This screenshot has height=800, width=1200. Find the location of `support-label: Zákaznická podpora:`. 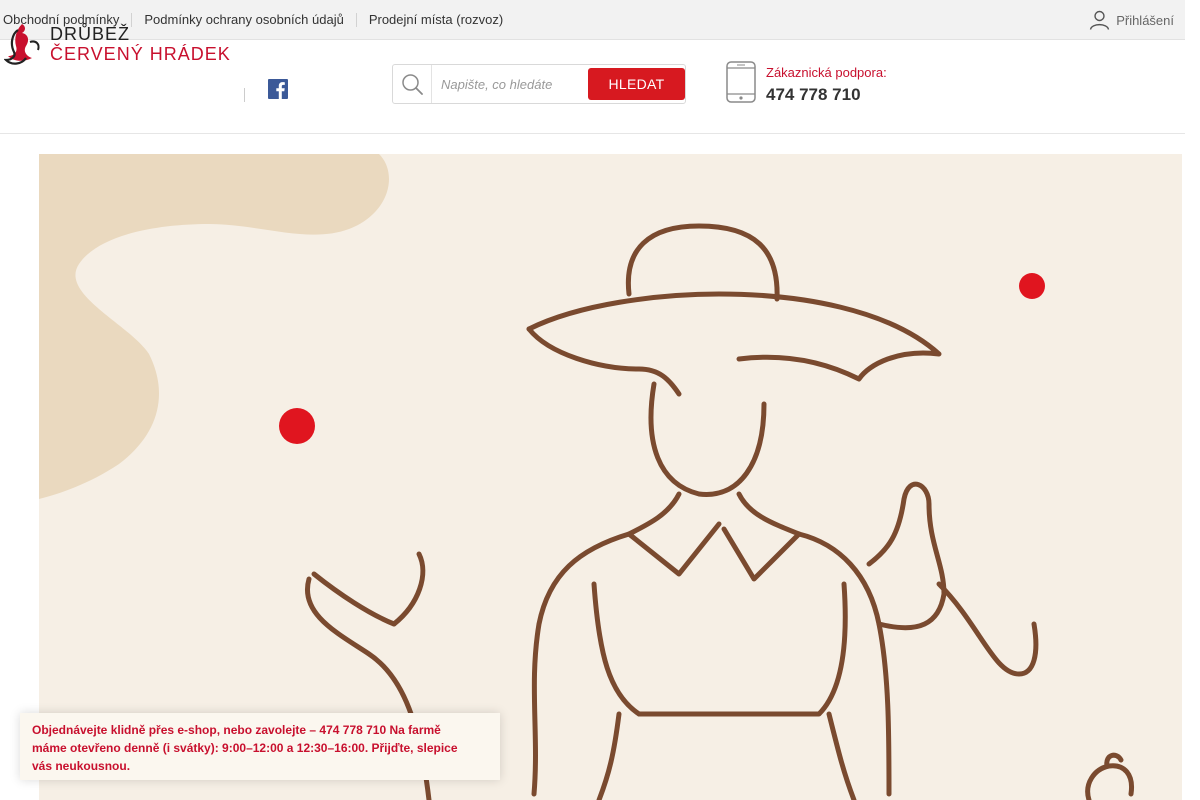

support-label: Zákaznická podpora: is located at coordinates (826, 72).